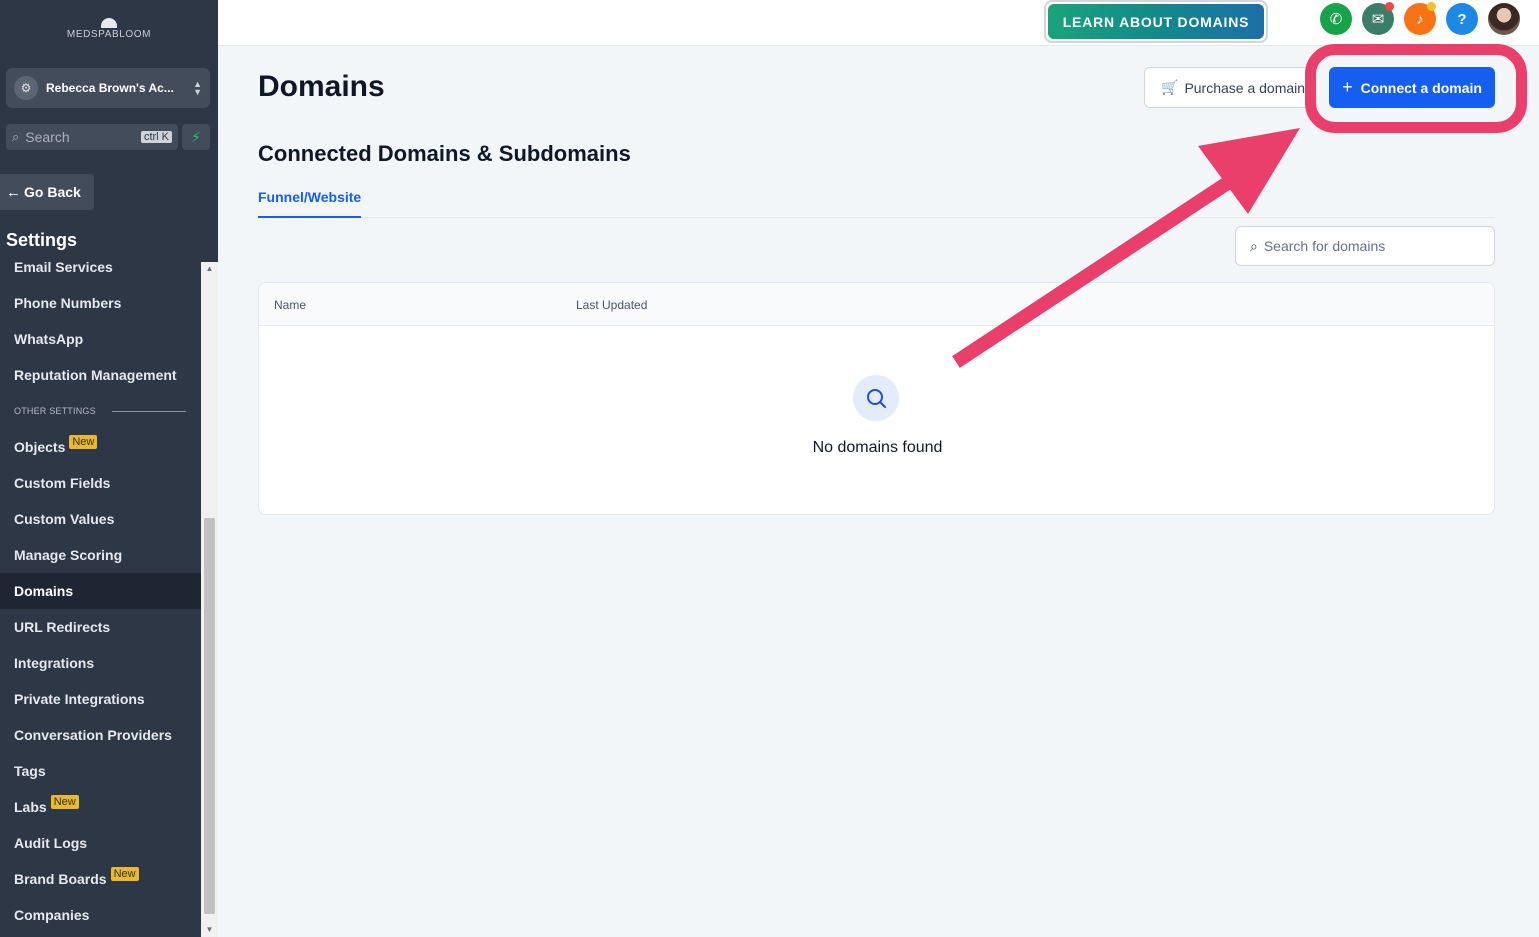 This screenshot has height=937, width=1539. I want to click on settings-title: Settings, so click(42, 240).